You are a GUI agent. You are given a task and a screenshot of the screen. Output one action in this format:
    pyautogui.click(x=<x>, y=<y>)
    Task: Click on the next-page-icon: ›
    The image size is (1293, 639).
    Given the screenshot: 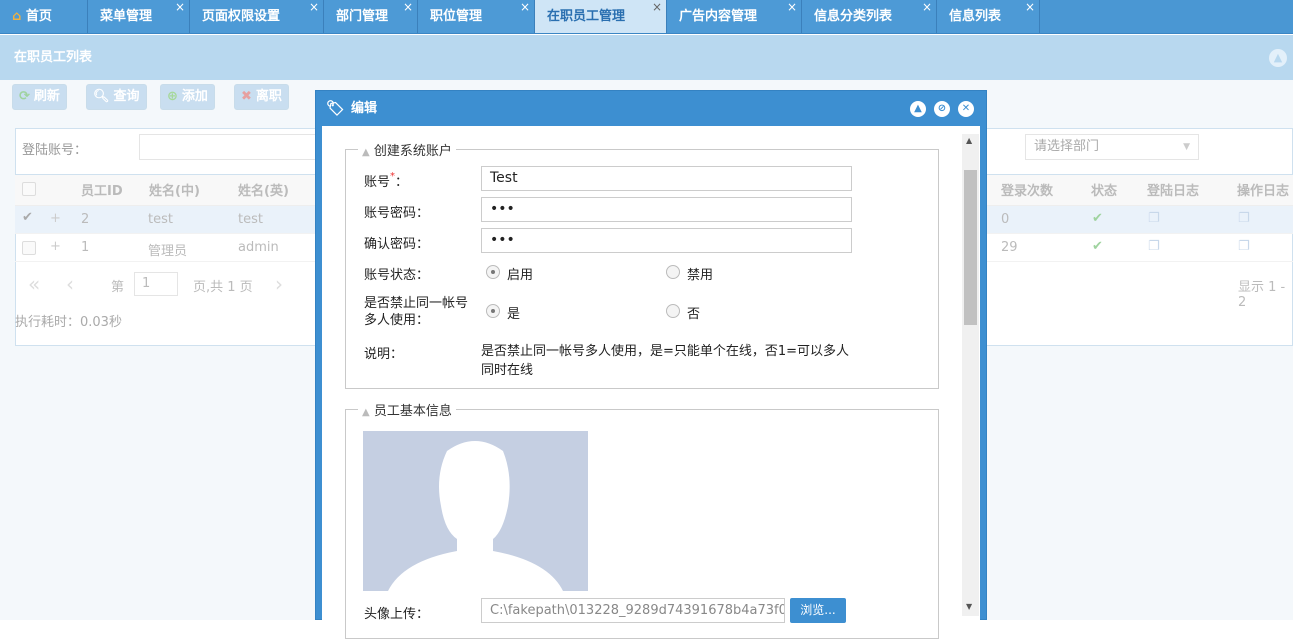 What is the action you would take?
    pyautogui.click(x=279, y=284)
    